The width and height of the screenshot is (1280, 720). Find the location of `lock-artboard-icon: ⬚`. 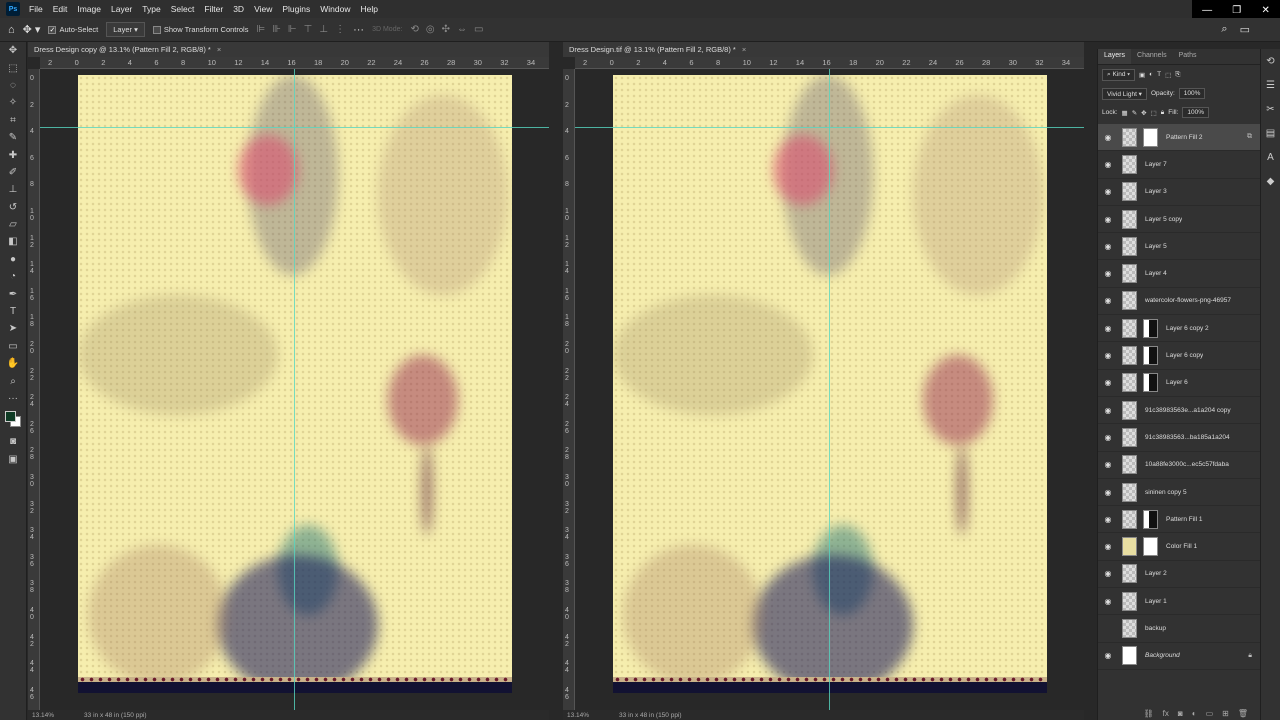

lock-artboard-icon: ⬚ is located at coordinates (1154, 113).